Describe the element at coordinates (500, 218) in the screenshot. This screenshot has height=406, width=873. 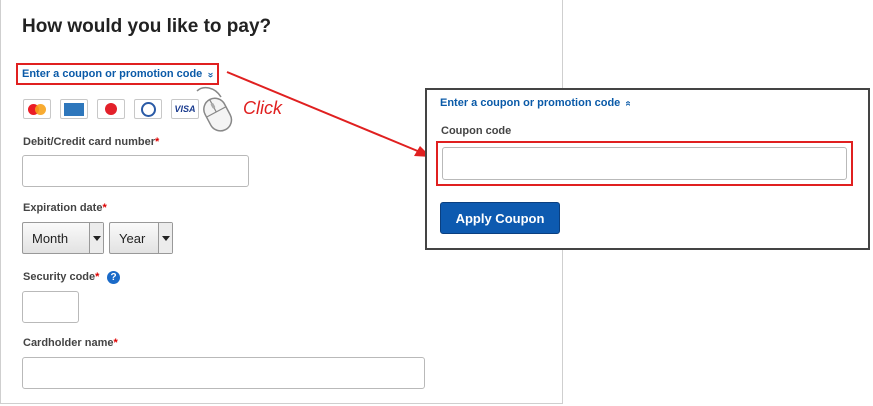
I see `apply-coupon-button: Apply Coupon` at that location.